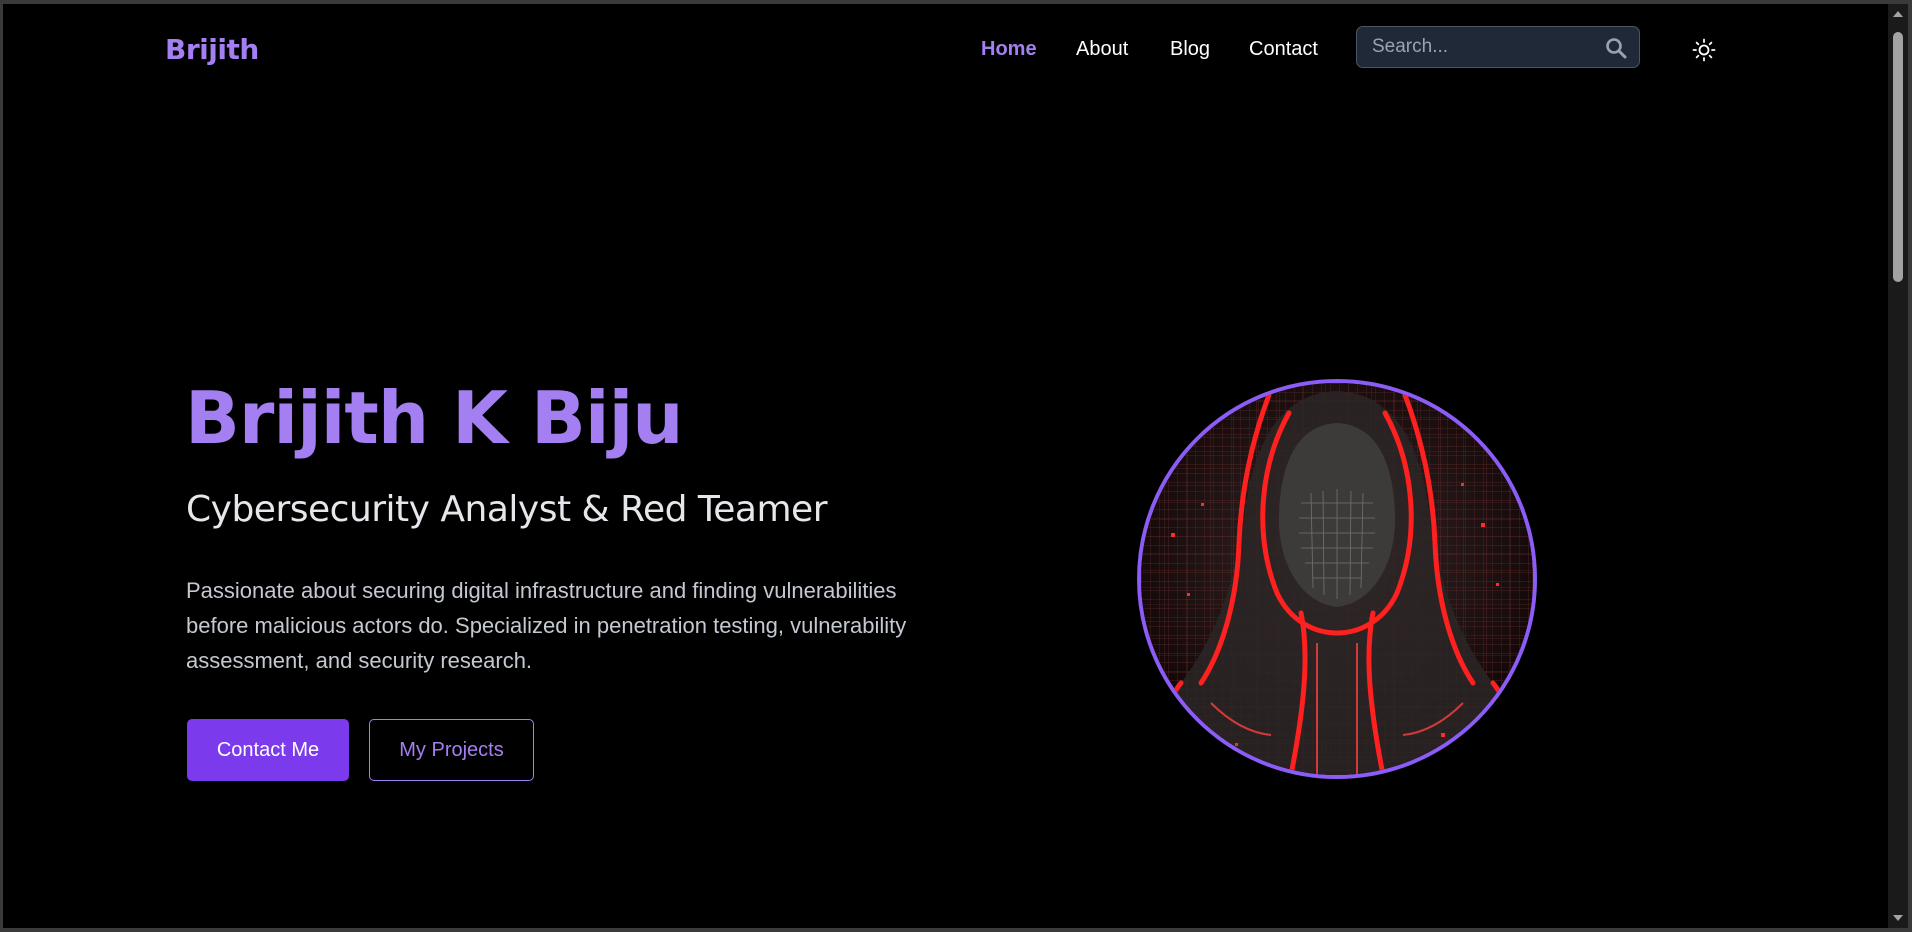 Image resolution: width=1912 pixels, height=932 pixels. I want to click on site-logo: Brijith, so click(212, 49).